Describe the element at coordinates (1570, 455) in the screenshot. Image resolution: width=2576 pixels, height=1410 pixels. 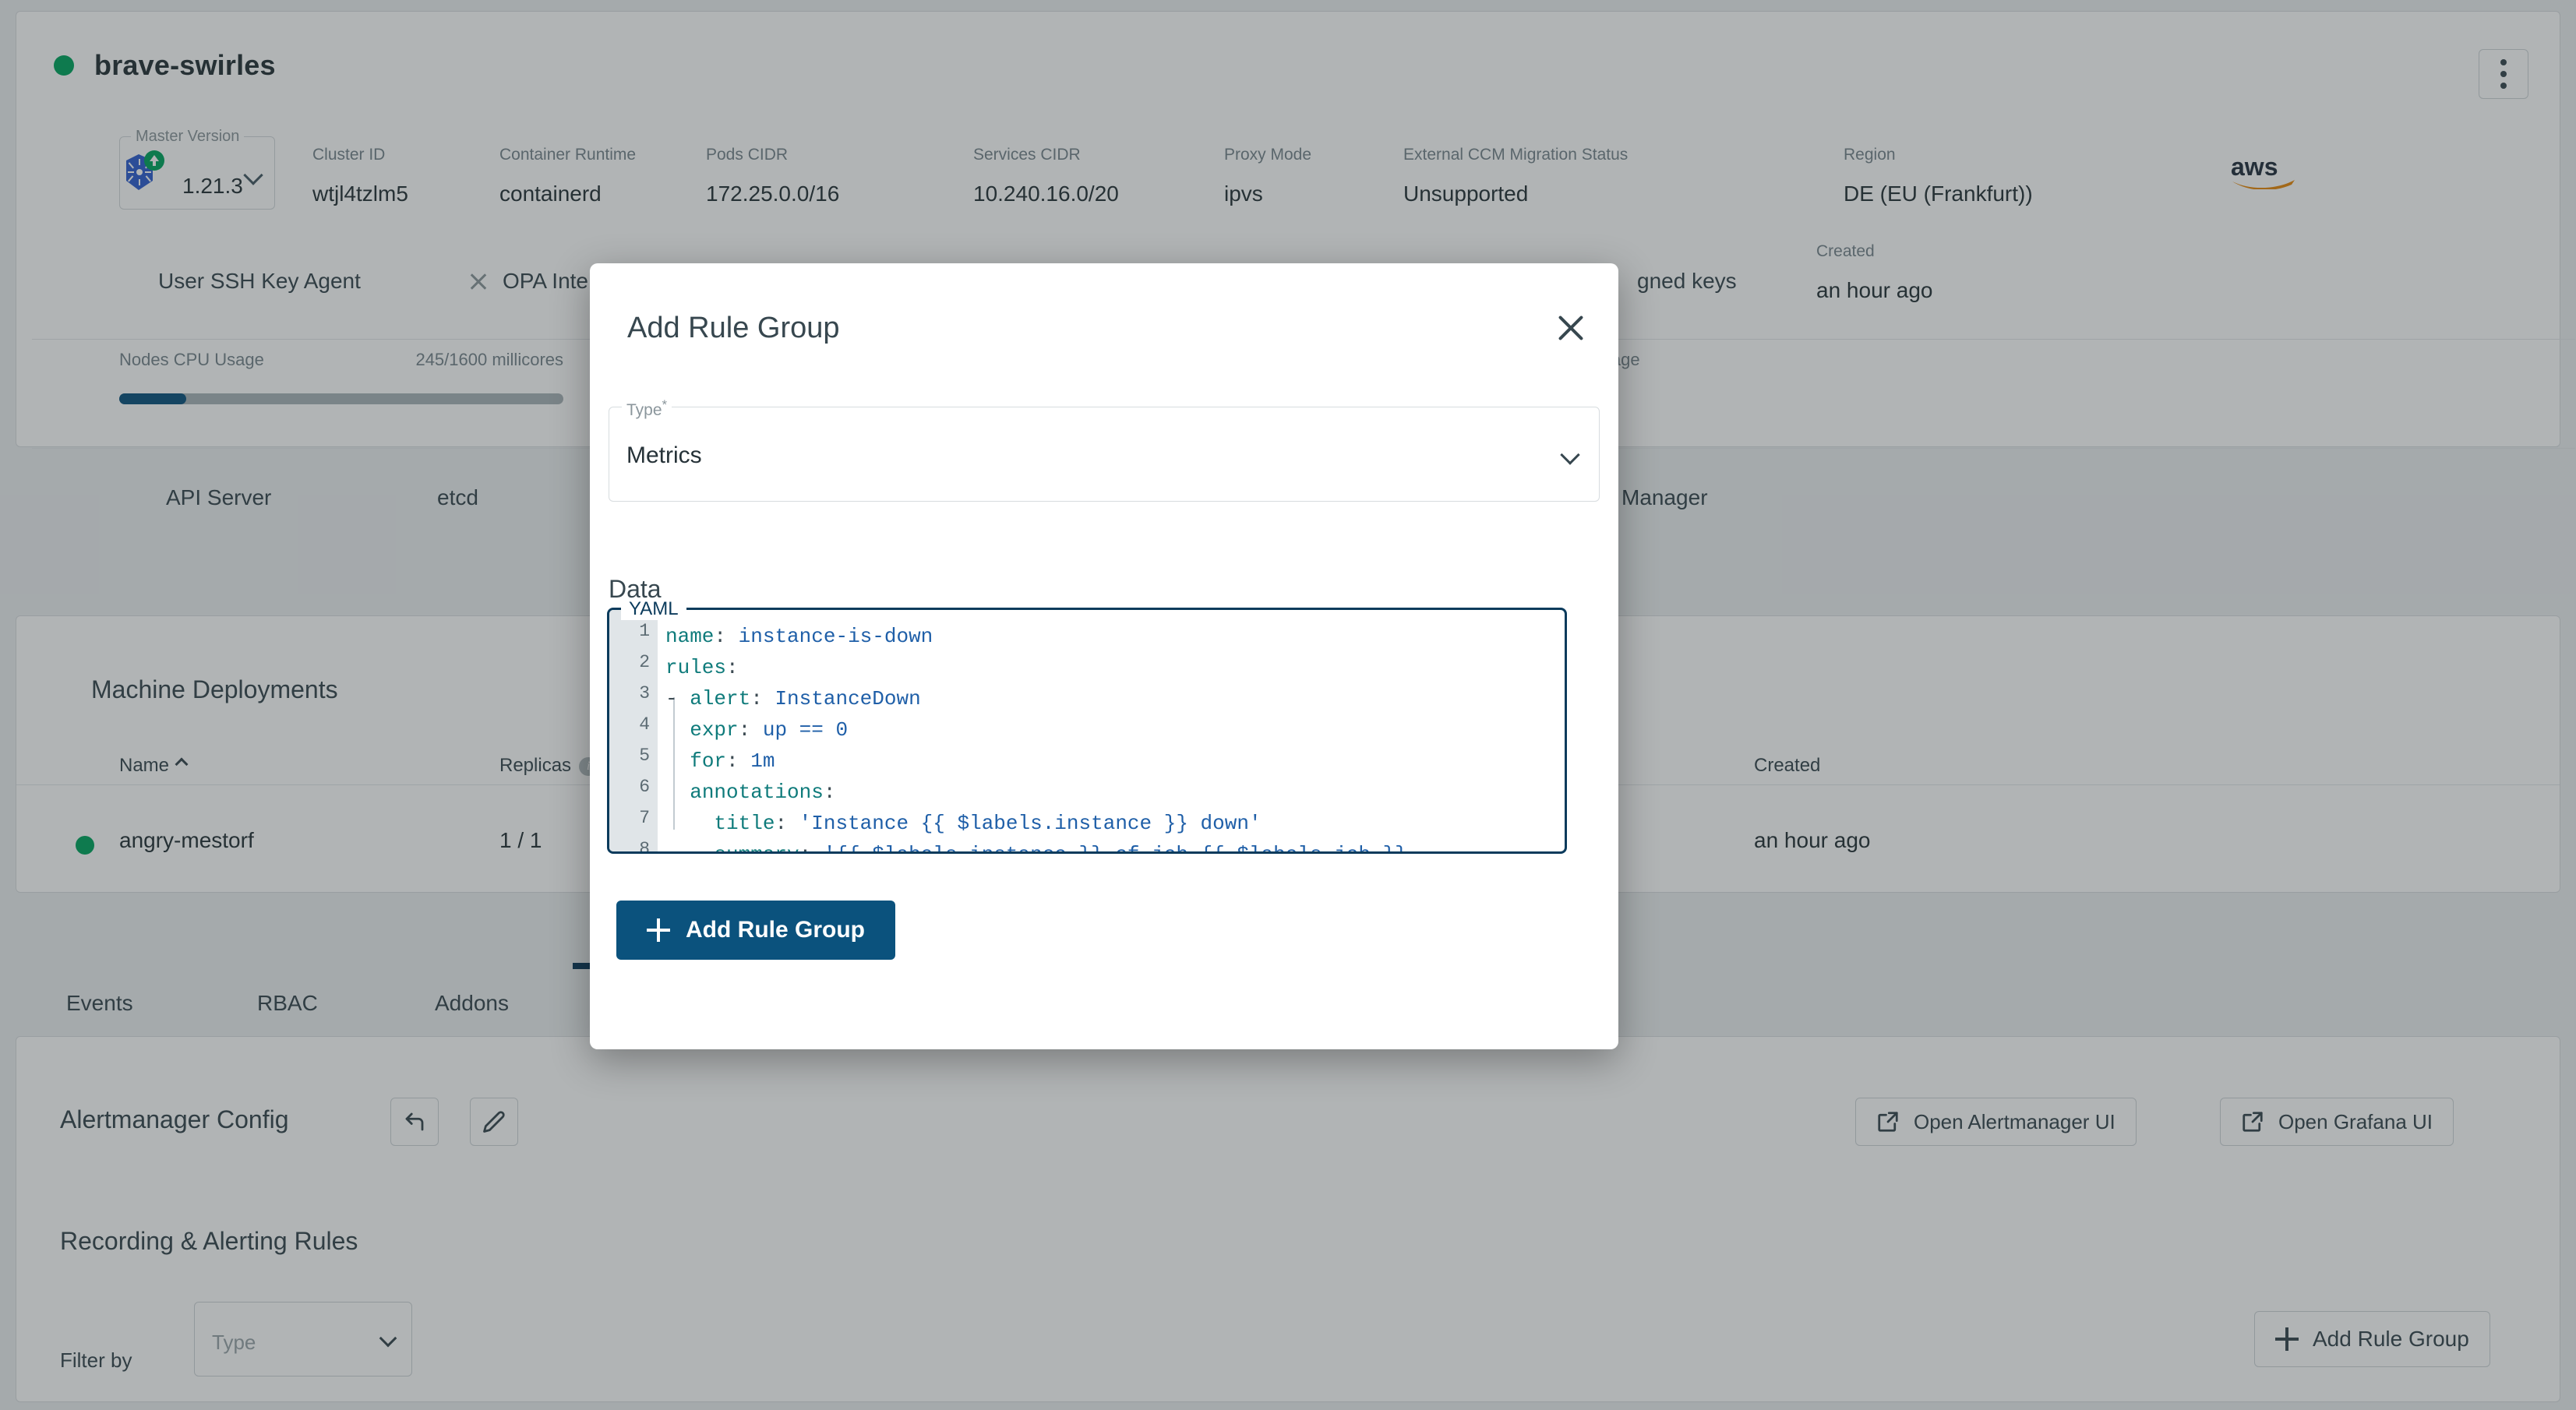
I see `chevron-down-icon` at that location.